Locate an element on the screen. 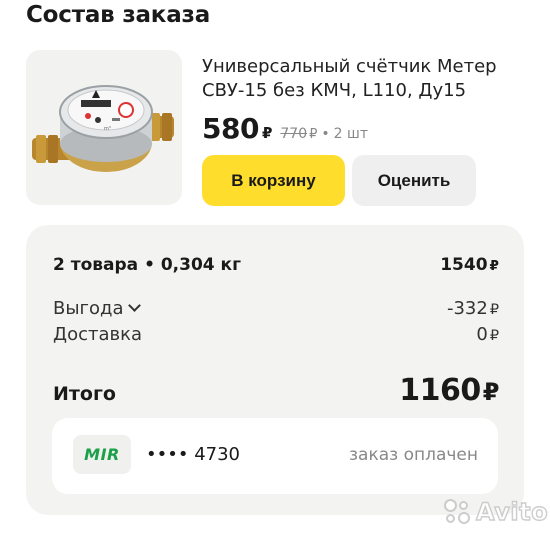 The image size is (550, 540). delivery-label: Доставка is located at coordinates (97, 334).